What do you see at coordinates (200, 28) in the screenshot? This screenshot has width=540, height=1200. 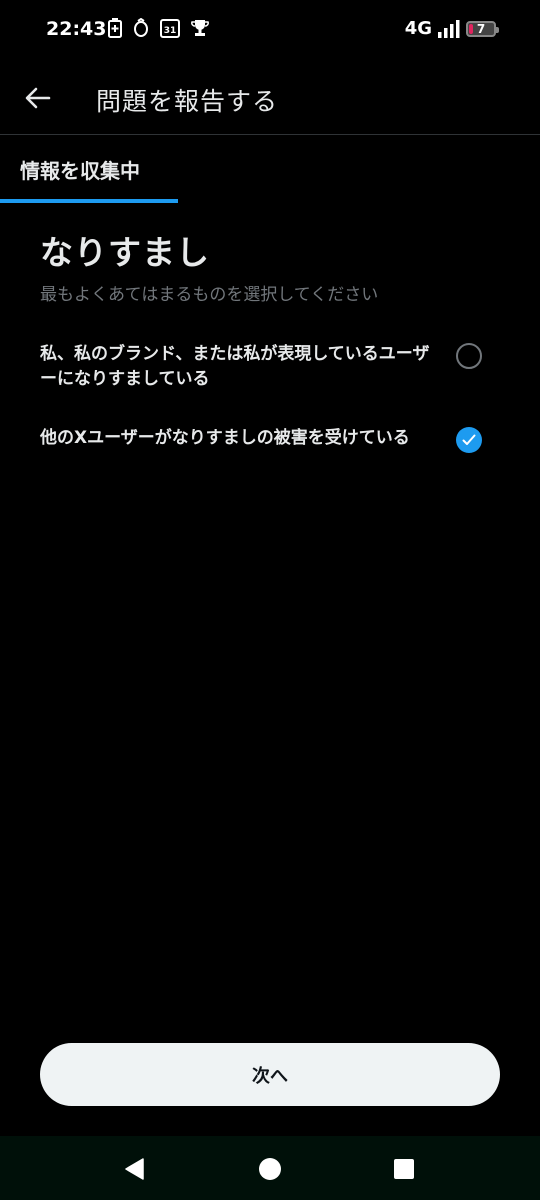 I see `trophy-icon` at bounding box center [200, 28].